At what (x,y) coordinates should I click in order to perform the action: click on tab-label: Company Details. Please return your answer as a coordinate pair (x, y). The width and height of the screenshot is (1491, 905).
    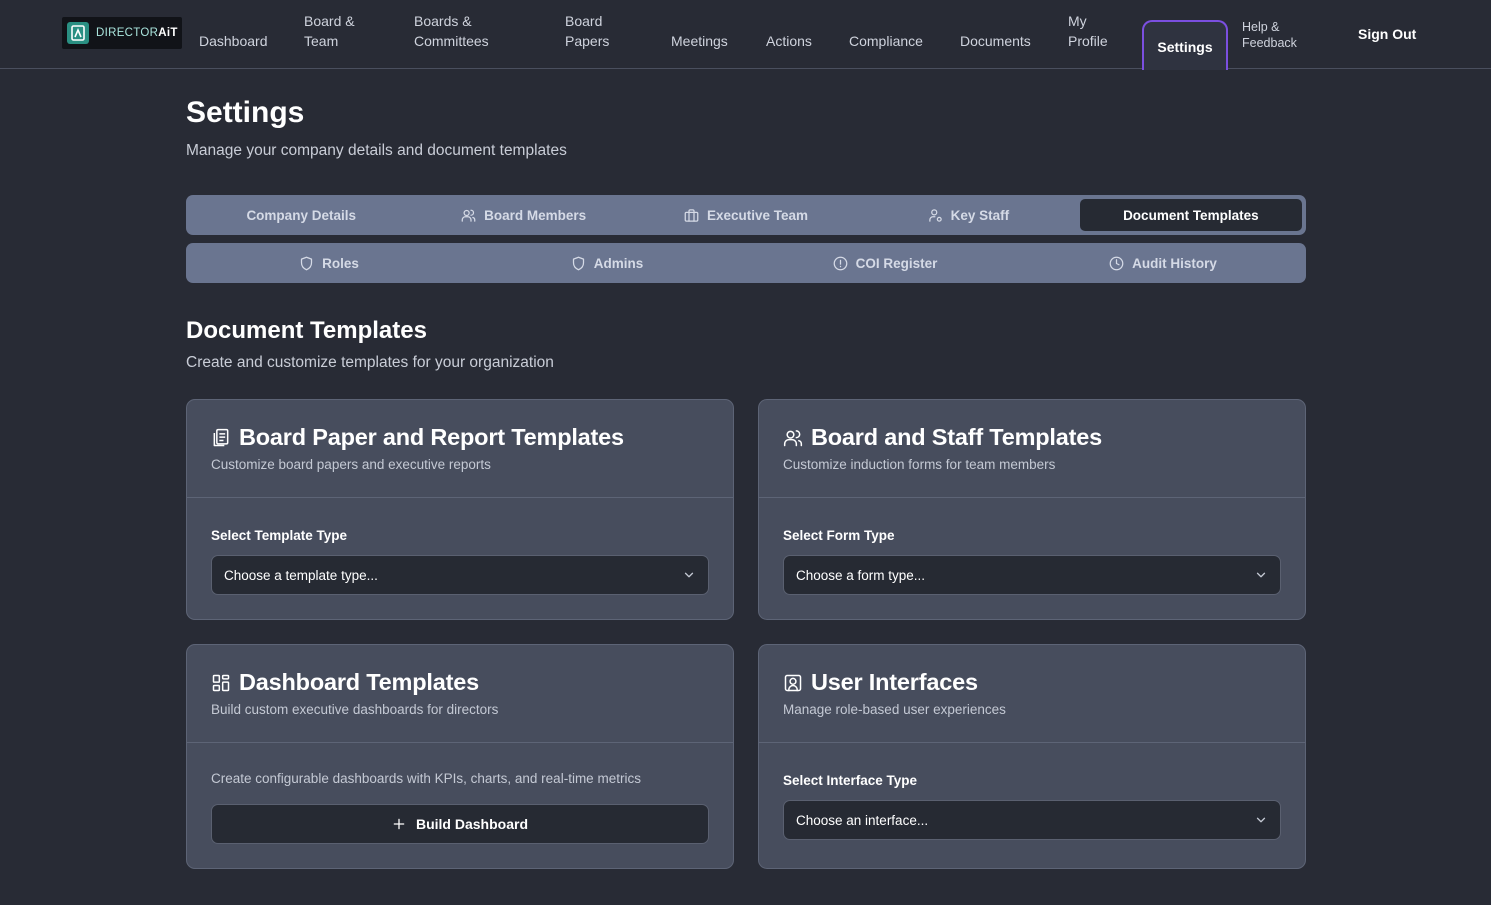
    Looking at the image, I should click on (301, 215).